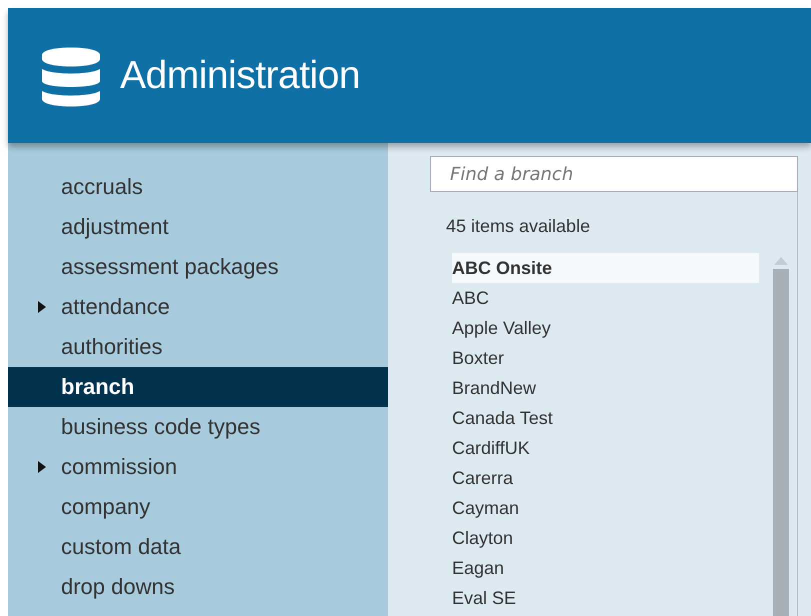 The height and width of the screenshot is (616, 811). Describe the element at coordinates (240, 76) in the screenshot. I see `page-title: Administration` at that location.